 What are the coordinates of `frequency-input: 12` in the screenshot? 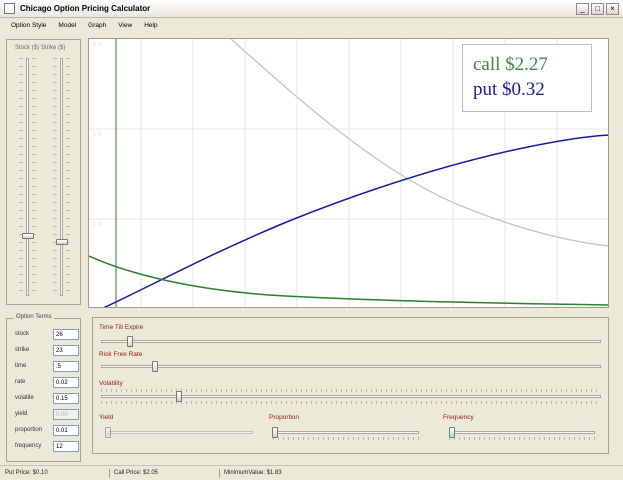 It's located at (66, 446).